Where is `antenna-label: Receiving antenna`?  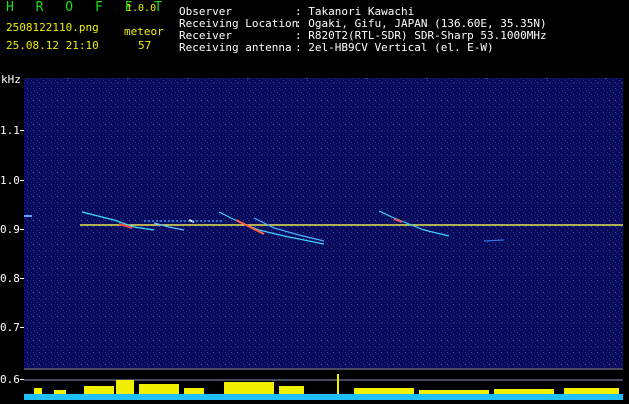 antenna-label: Receiving antenna is located at coordinates (235, 47).